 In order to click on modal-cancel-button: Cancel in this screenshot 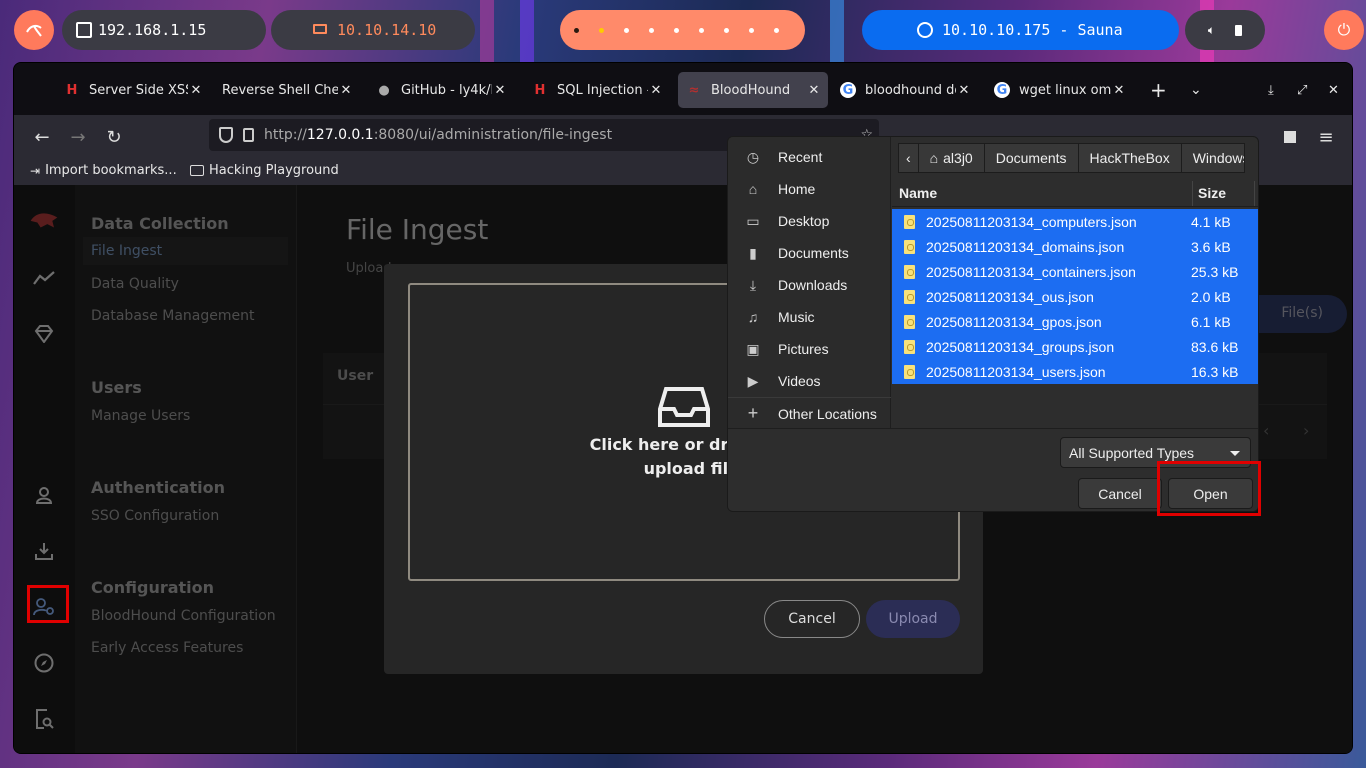, I will do `click(812, 619)`.